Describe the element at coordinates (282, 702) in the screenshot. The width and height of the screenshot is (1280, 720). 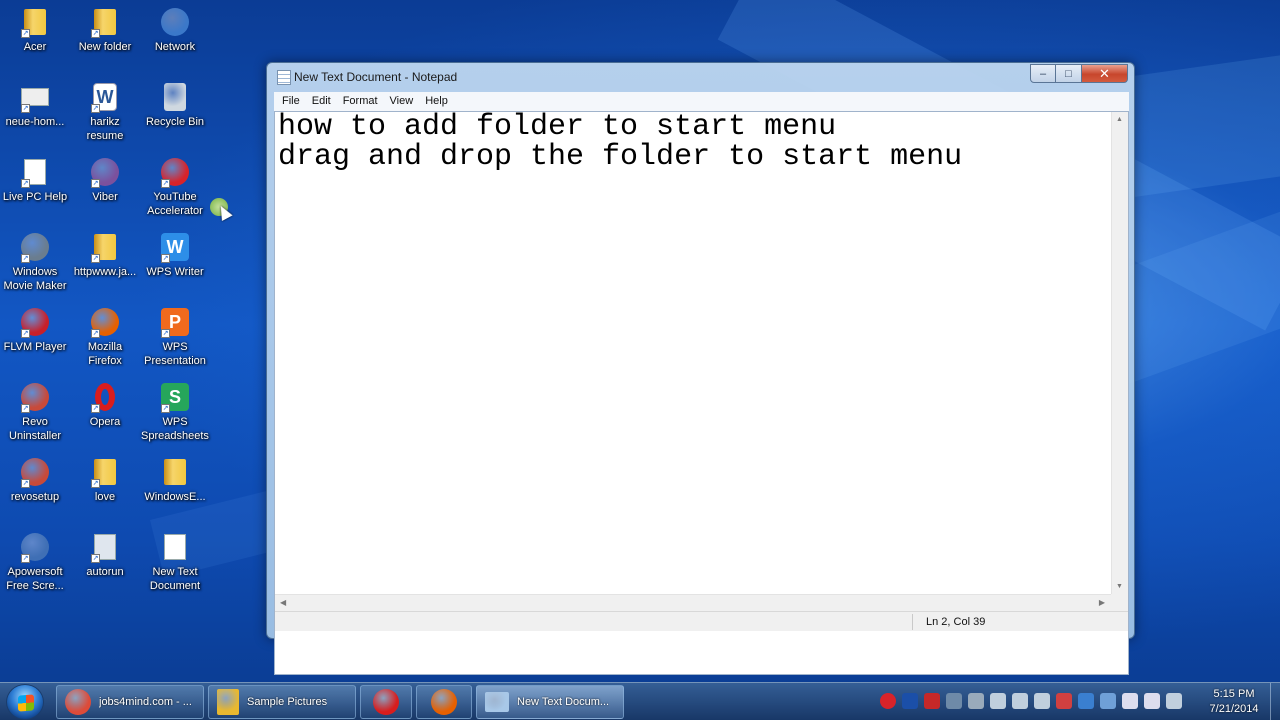
I see `taskbar-button: Sample Pictures` at that location.